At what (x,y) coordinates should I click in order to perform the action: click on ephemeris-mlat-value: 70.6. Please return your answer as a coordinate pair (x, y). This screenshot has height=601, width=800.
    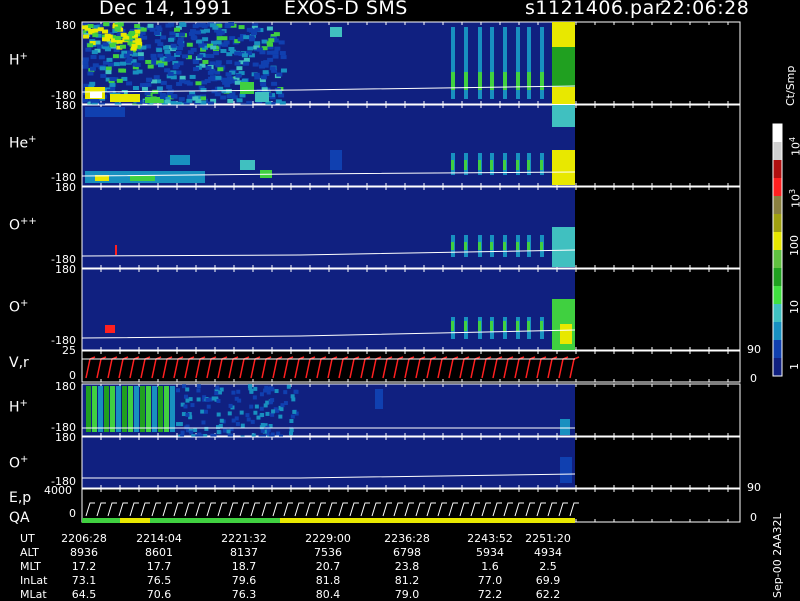
    Looking at the image, I should click on (159, 594).